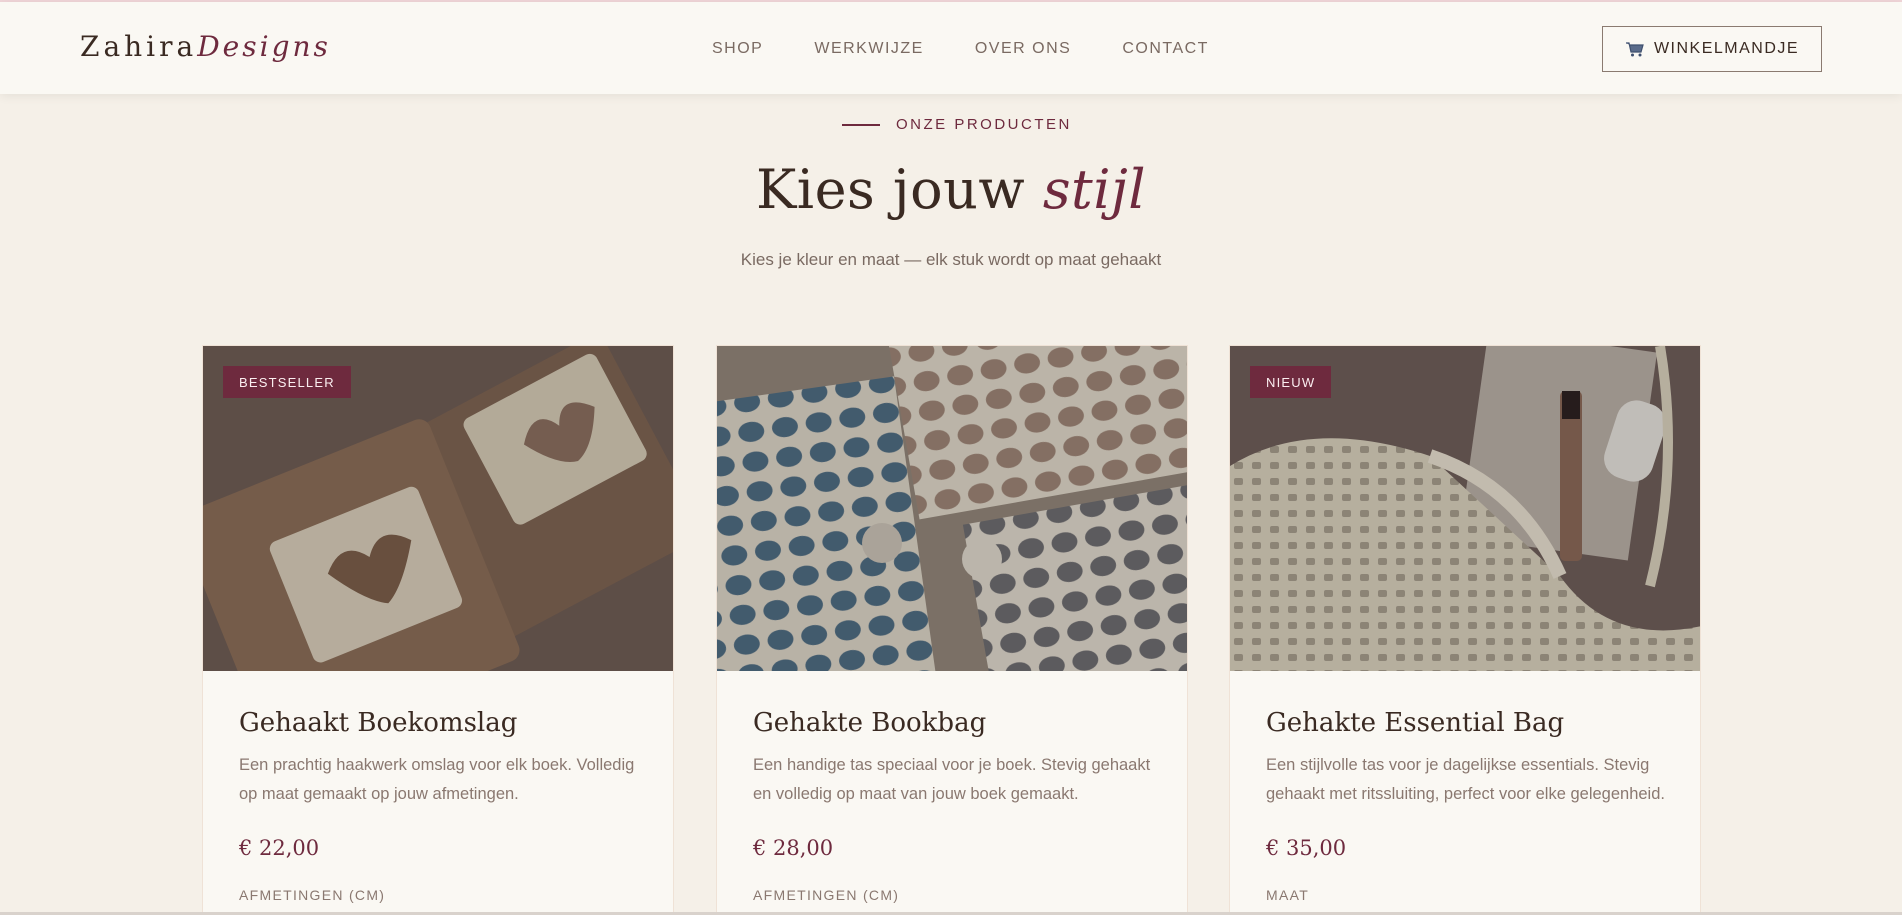  Describe the element at coordinates (1094, 189) in the screenshot. I see `section-title-accent: stijl` at that location.